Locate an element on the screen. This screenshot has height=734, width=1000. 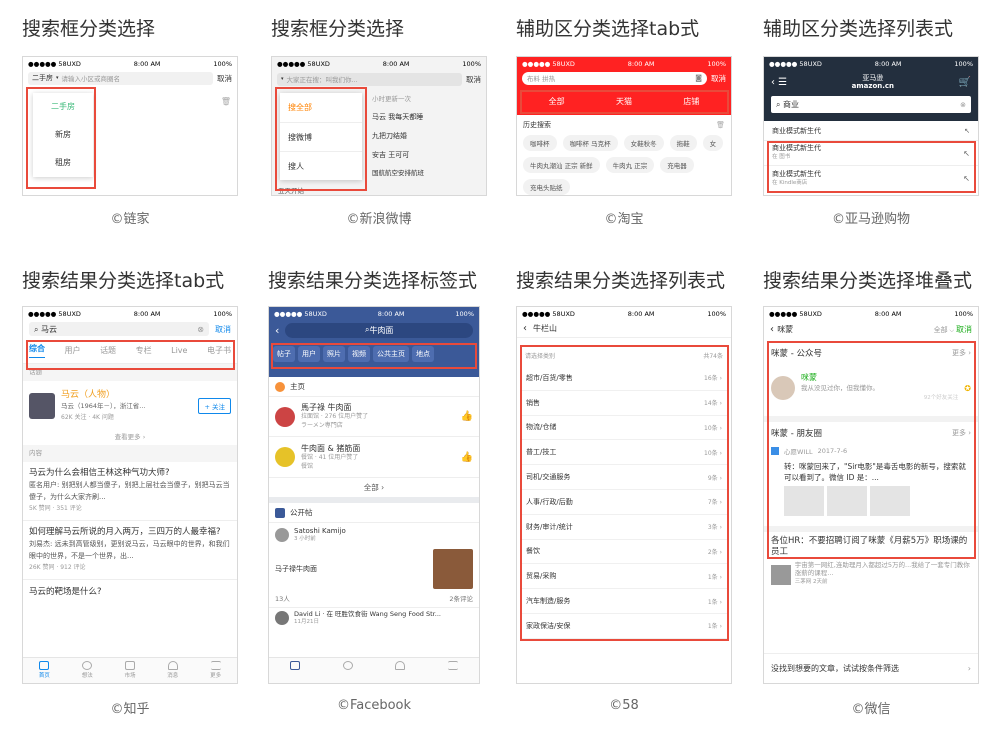
tab-home: 首页 is located at coordinates (44, 670).